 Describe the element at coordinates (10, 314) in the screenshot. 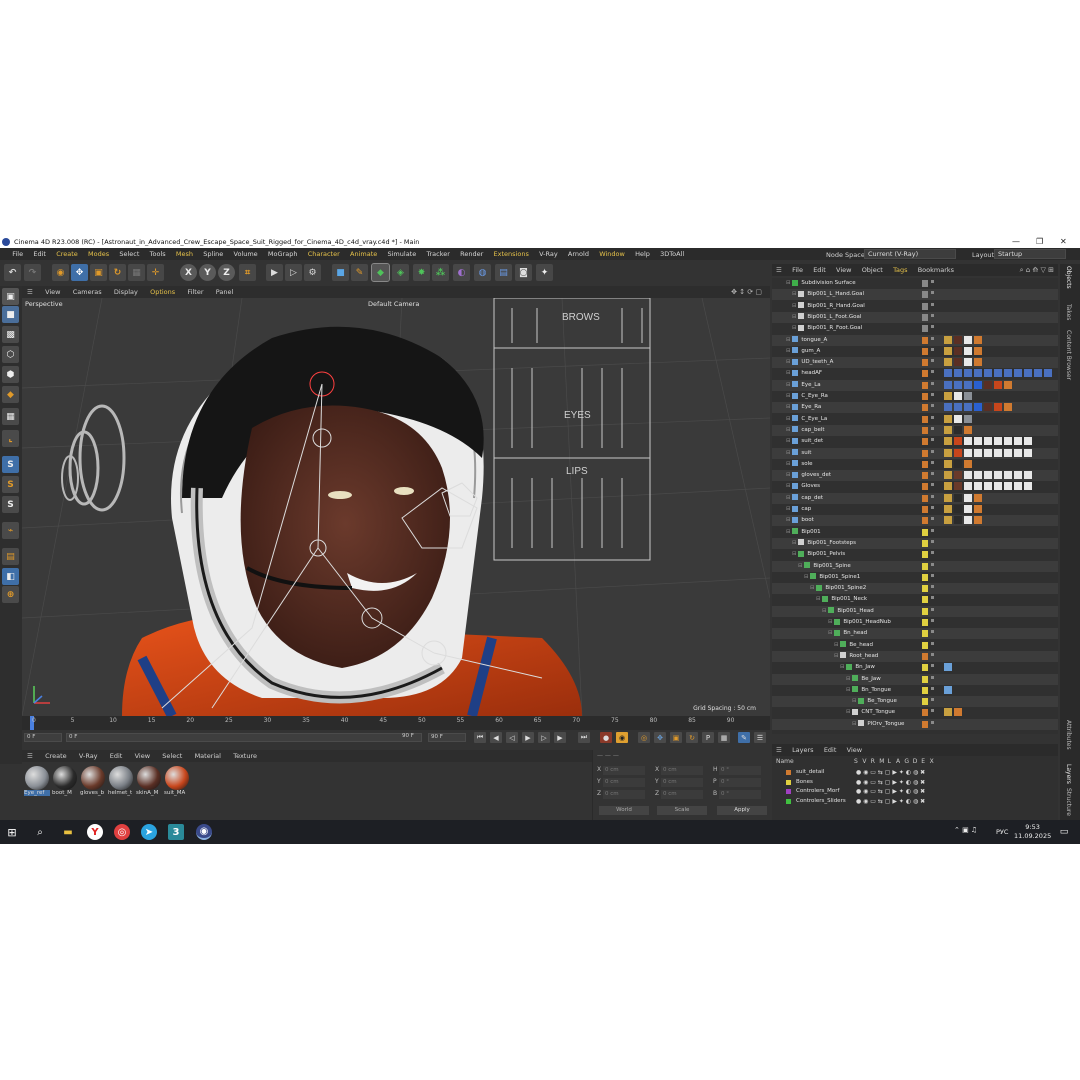

I see `model-mode-icon: ■` at that location.